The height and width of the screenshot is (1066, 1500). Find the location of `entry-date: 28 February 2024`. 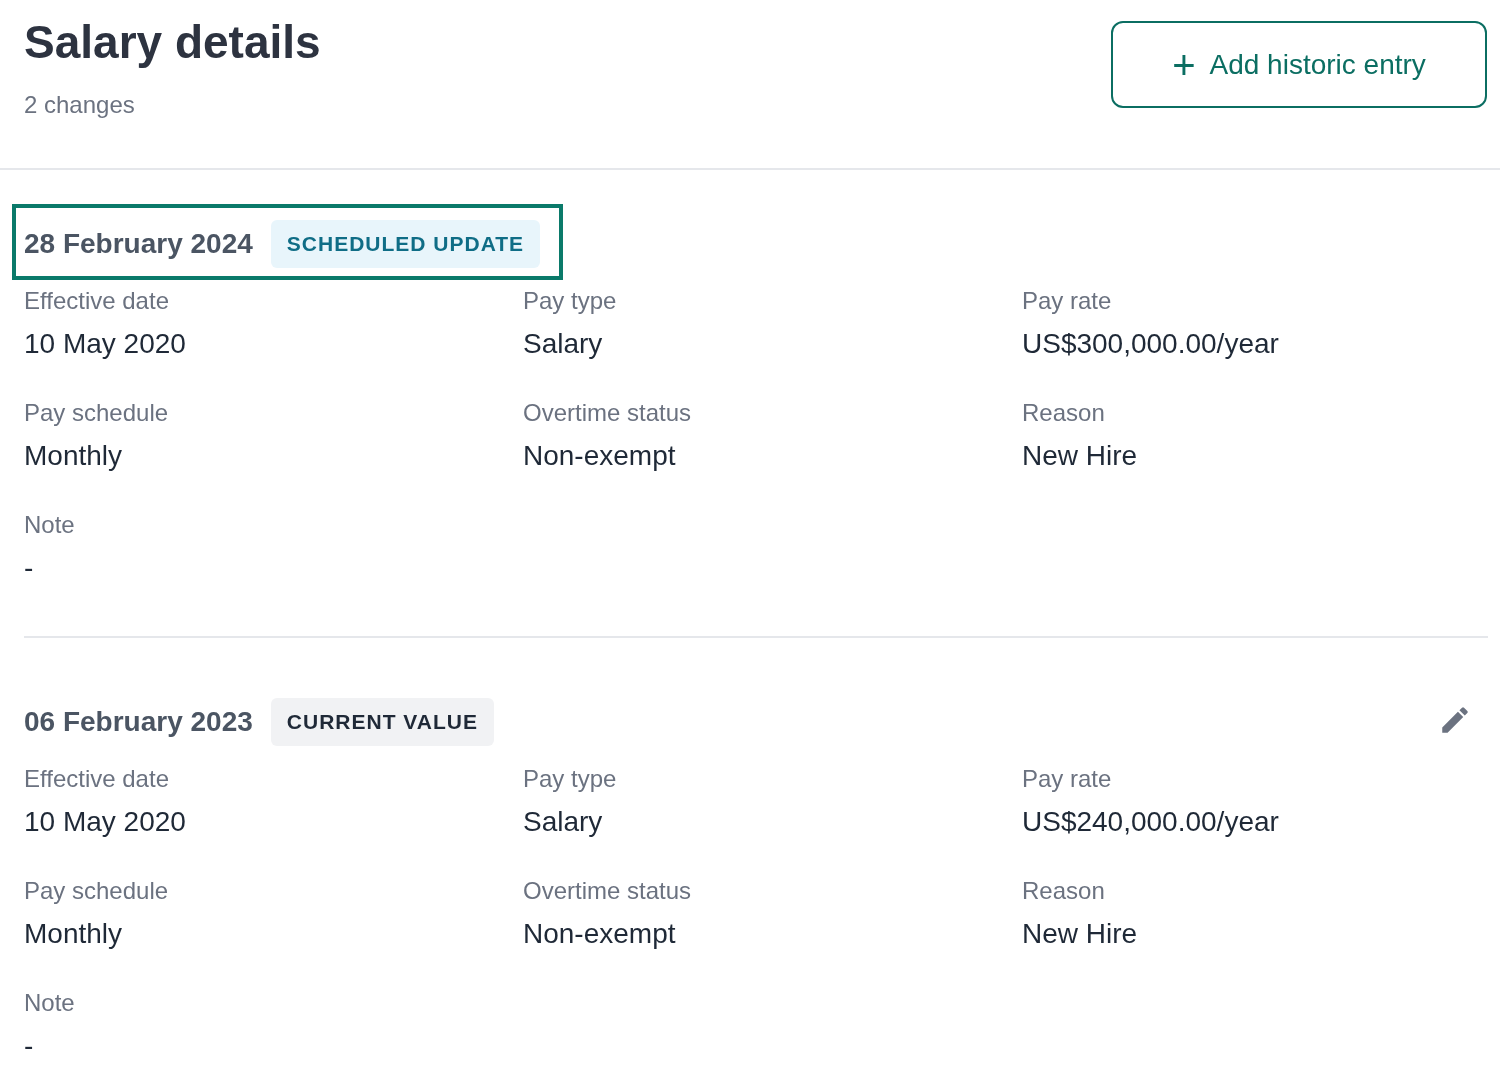

entry-date: 28 February 2024 is located at coordinates (138, 244).